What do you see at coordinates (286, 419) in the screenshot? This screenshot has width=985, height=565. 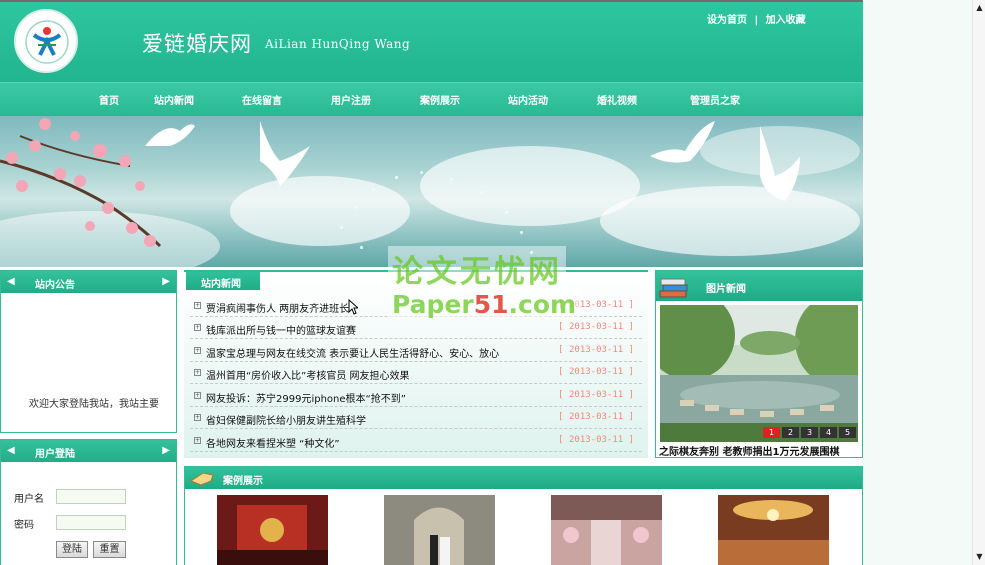 I see `news-item-title: 省妇保健副院长给小朋友讲生殖科学` at bounding box center [286, 419].